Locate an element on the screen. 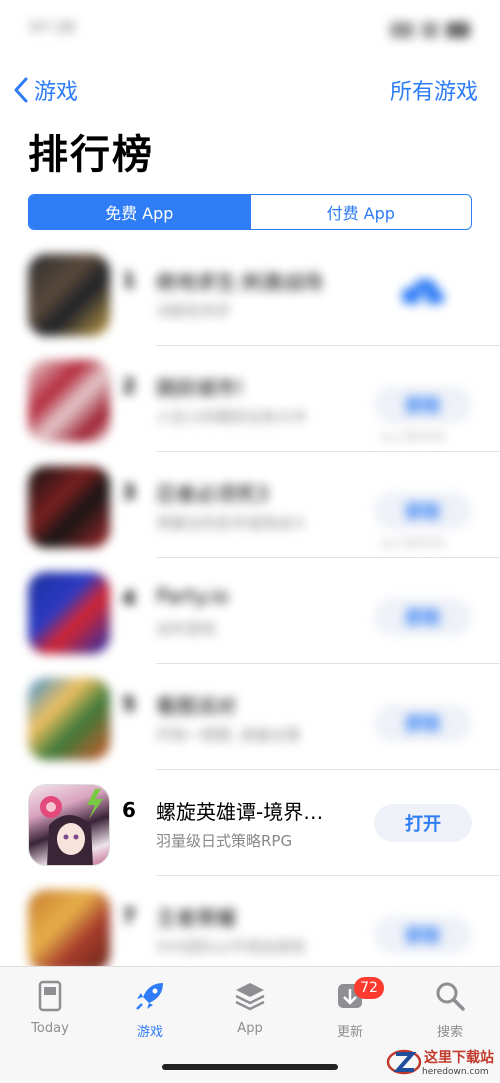 This screenshot has height=1083, width=500. all-games-link: 所有游戏 is located at coordinates (434, 90).